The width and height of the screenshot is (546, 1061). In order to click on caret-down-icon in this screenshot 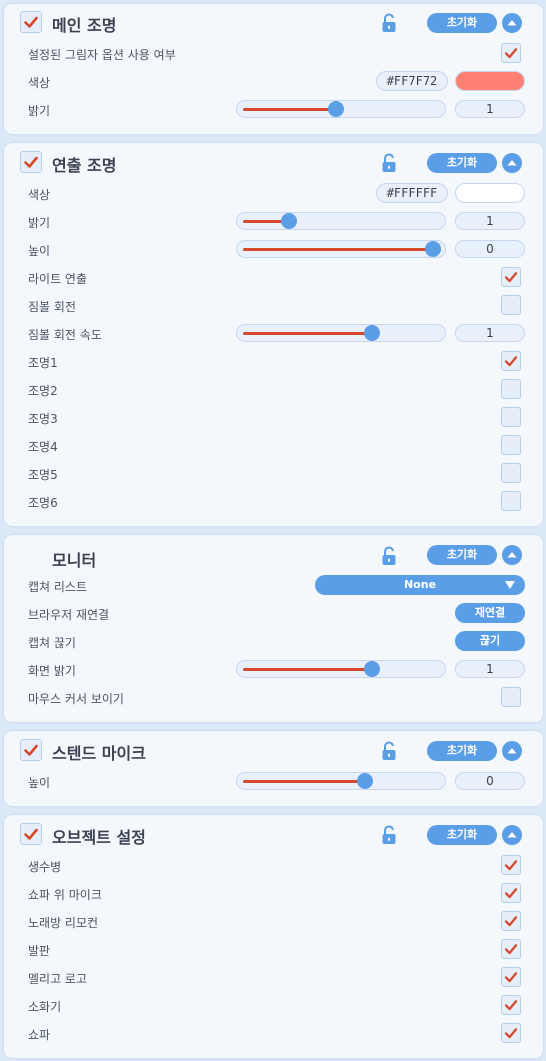, I will do `click(510, 585)`.